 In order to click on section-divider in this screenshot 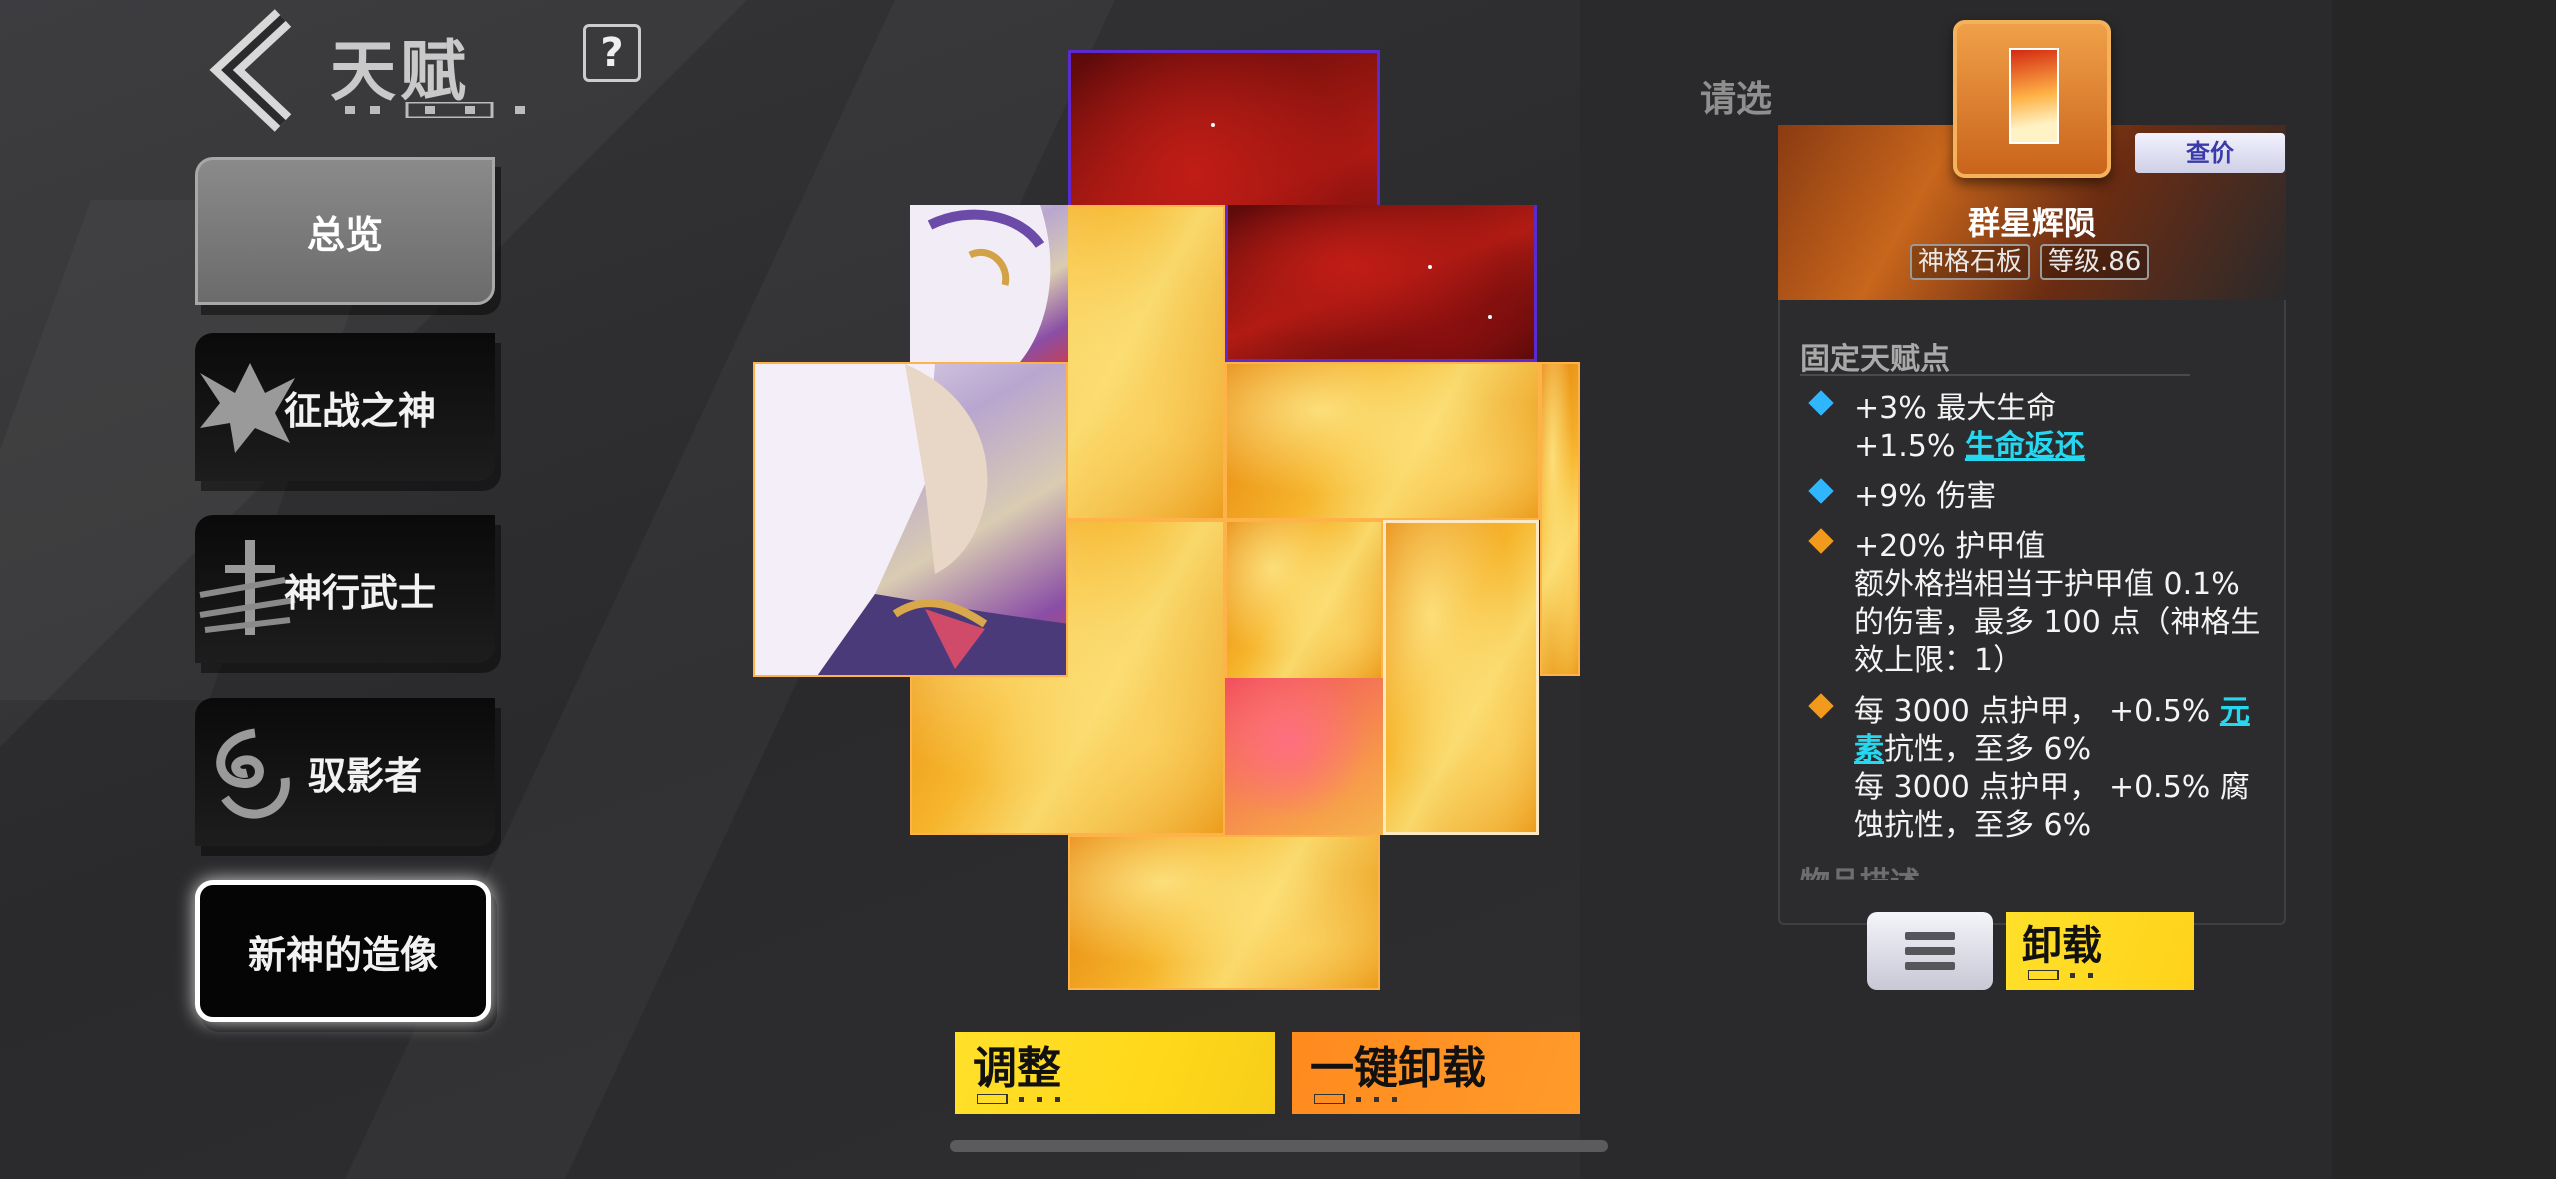, I will do `click(1995, 375)`.